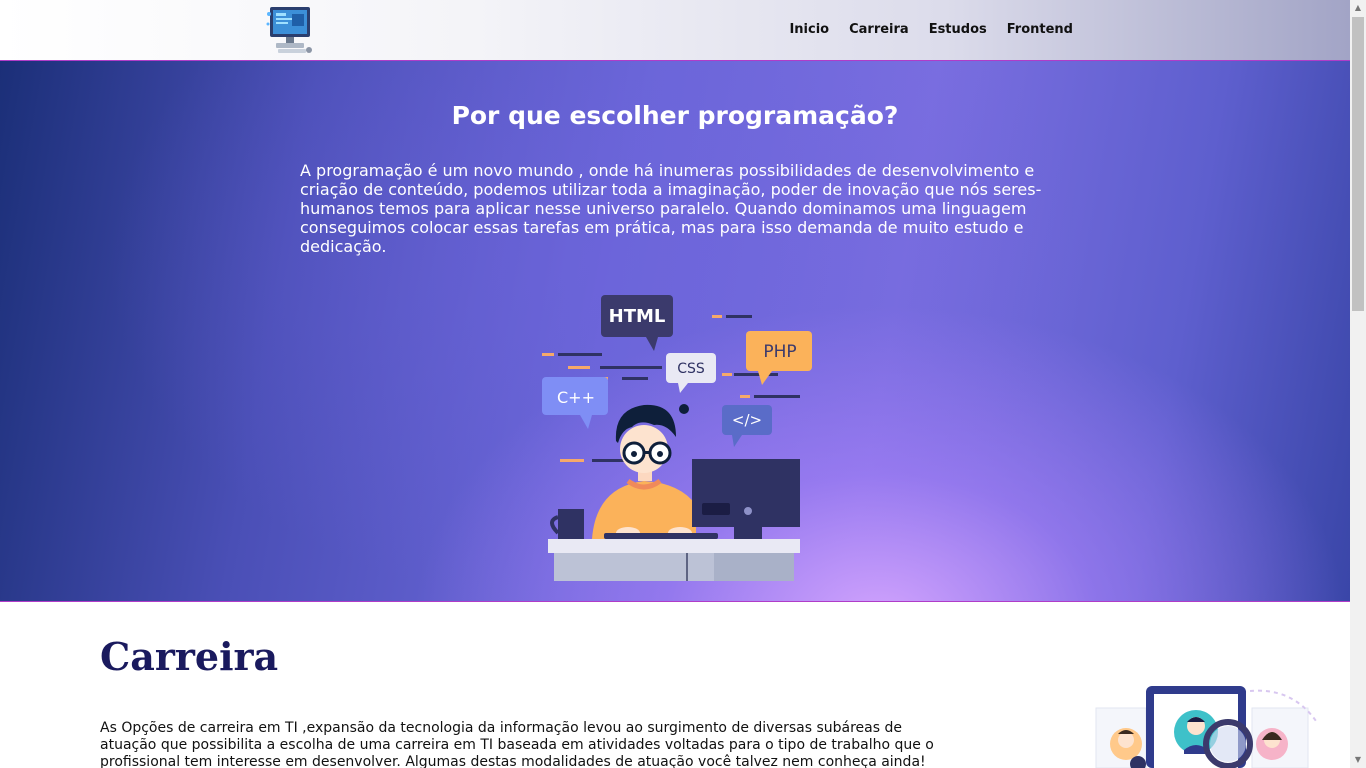 This screenshot has width=1366, height=768. Describe the element at coordinates (675, 115) in the screenshot. I see `hero-title: Por que escolher programação?` at that location.